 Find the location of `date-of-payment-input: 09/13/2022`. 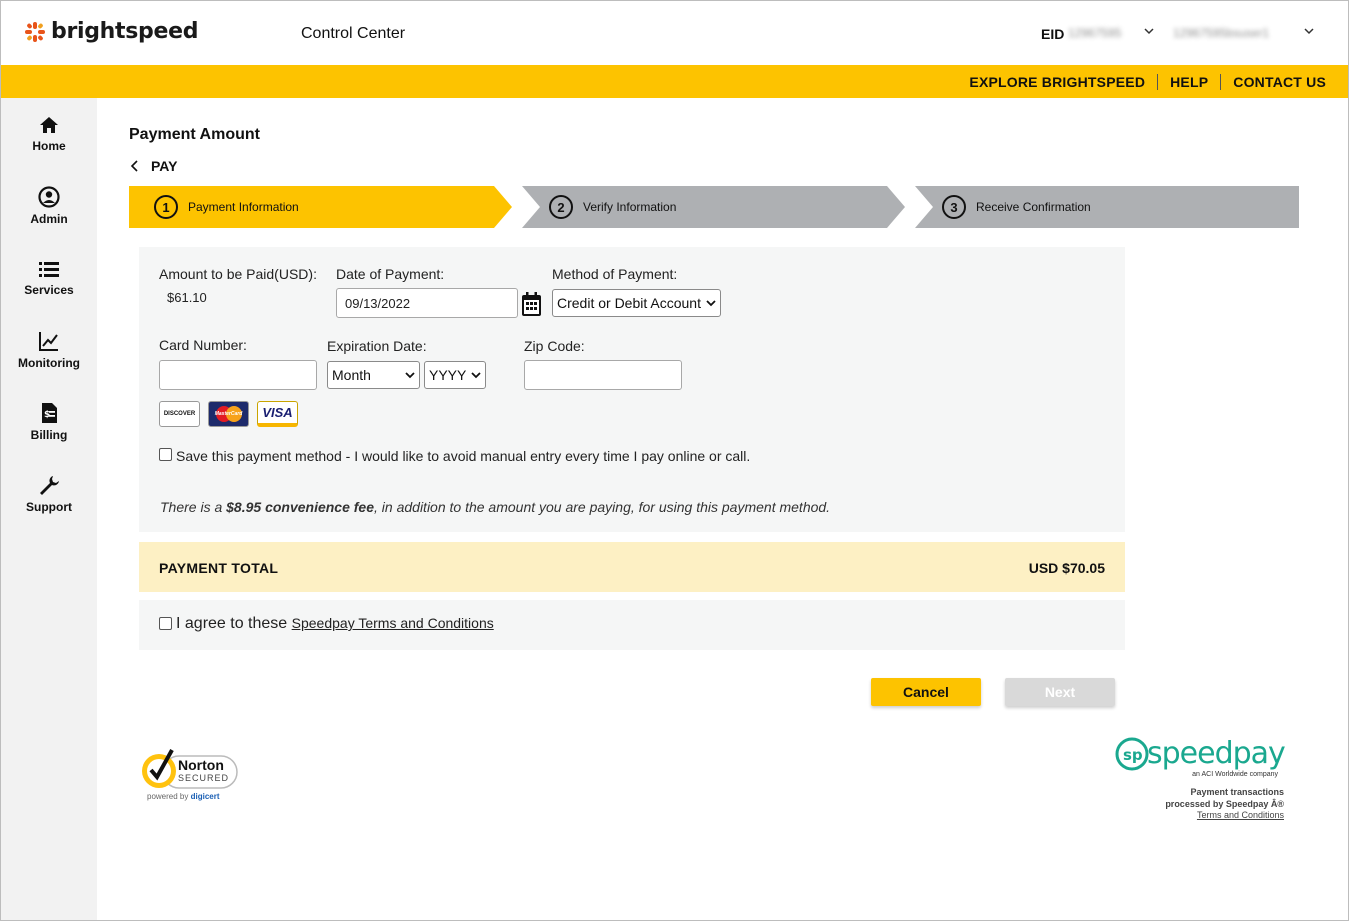

date-of-payment-input: 09/13/2022 is located at coordinates (427, 303).